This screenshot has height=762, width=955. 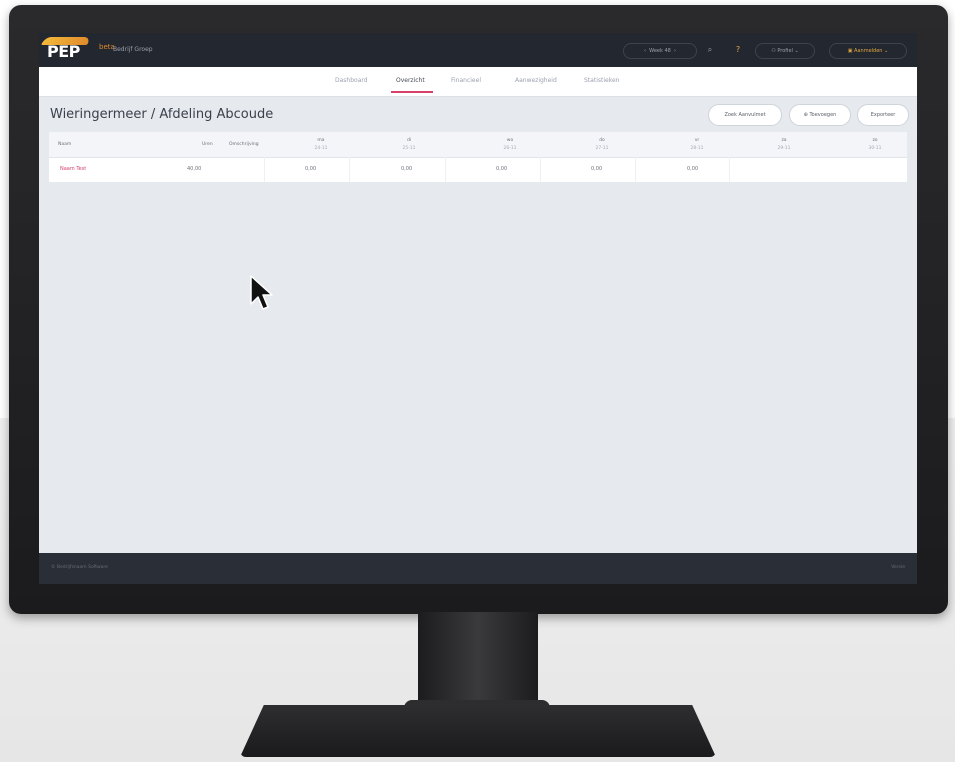 What do you see at coordinates (738, 50) in the screenshot?
I see `help-icon: ?` at bounding box center [738, 50].